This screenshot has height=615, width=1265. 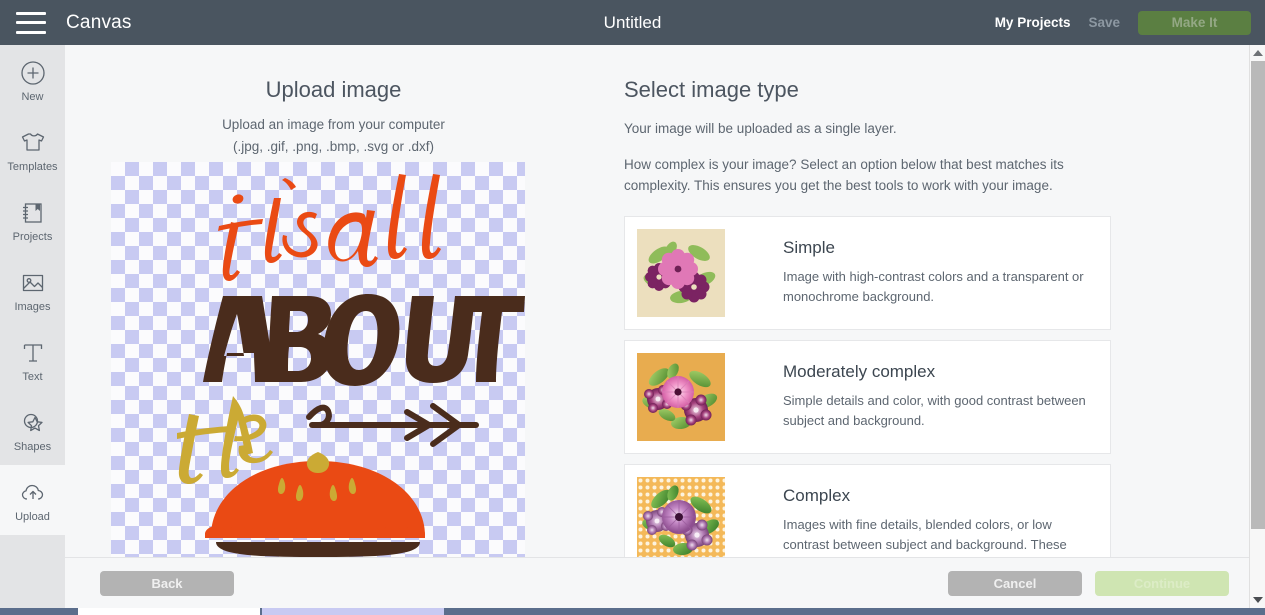 I want to click on scrollbar-thumb, so click(x=1258, y=295).